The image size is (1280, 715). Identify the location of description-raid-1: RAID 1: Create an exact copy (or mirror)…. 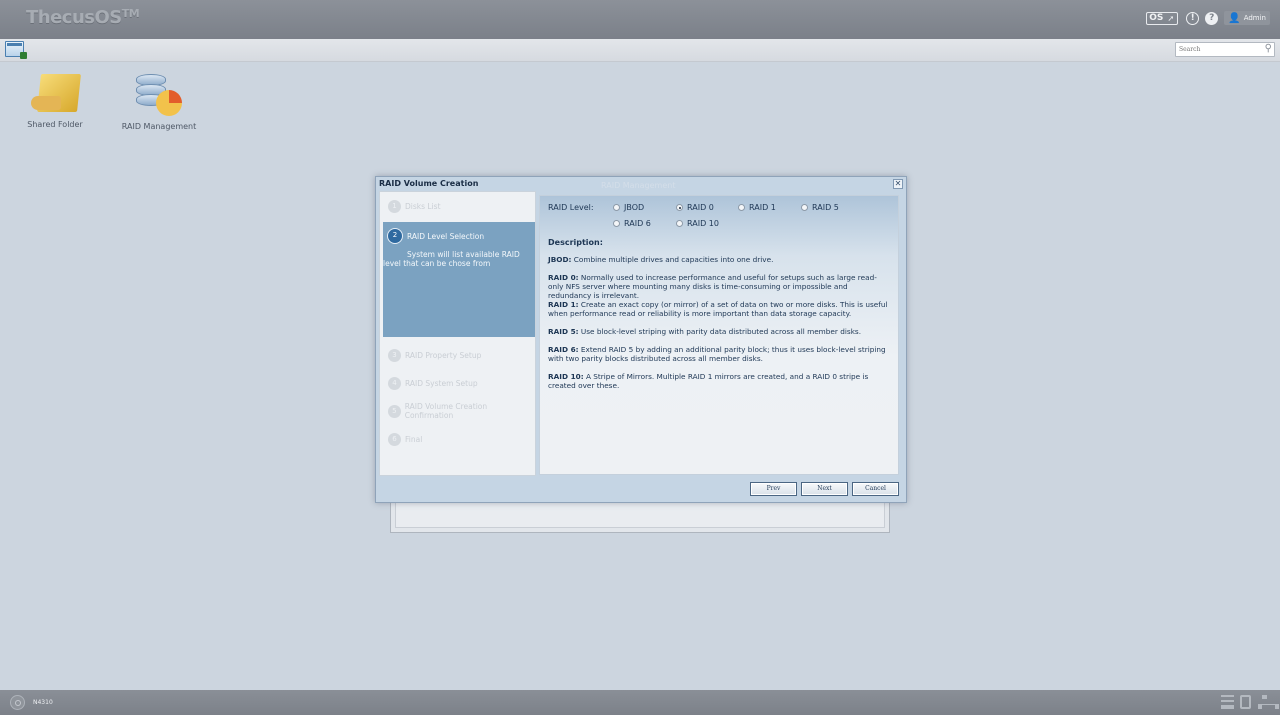
(718, 309).